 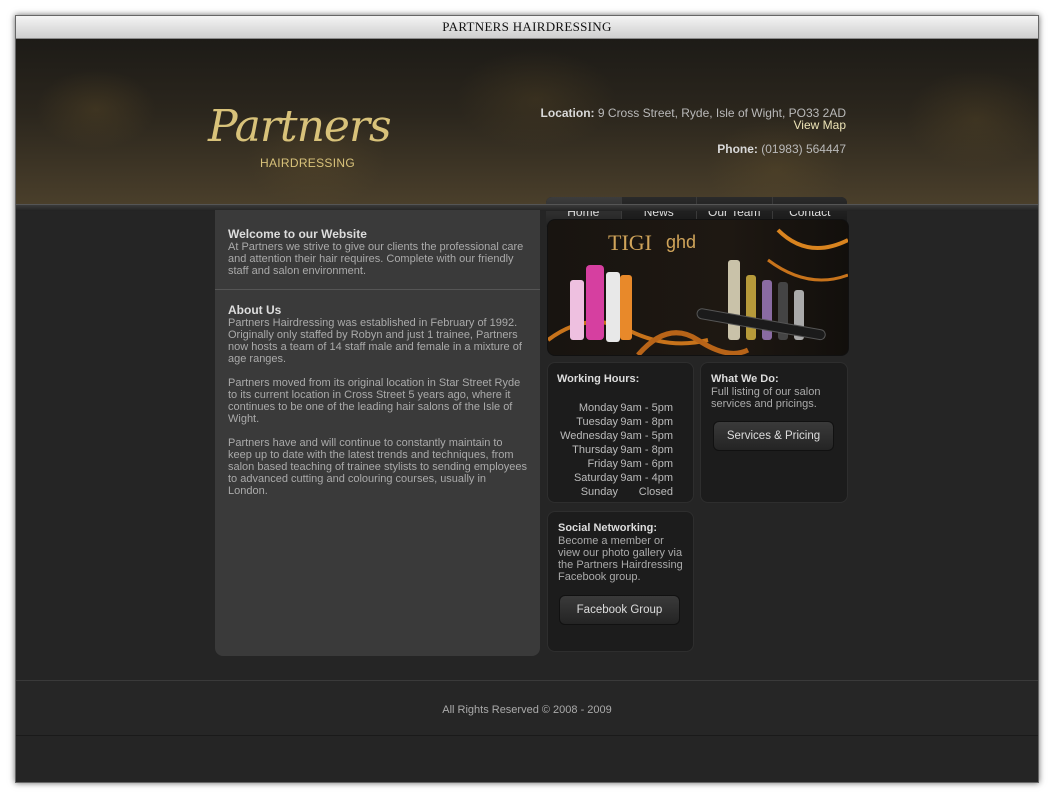 What do you see at coordinates (655, 492) in the screenshot?
I see `hours-time: Closed` at bounding box center [655, 492].